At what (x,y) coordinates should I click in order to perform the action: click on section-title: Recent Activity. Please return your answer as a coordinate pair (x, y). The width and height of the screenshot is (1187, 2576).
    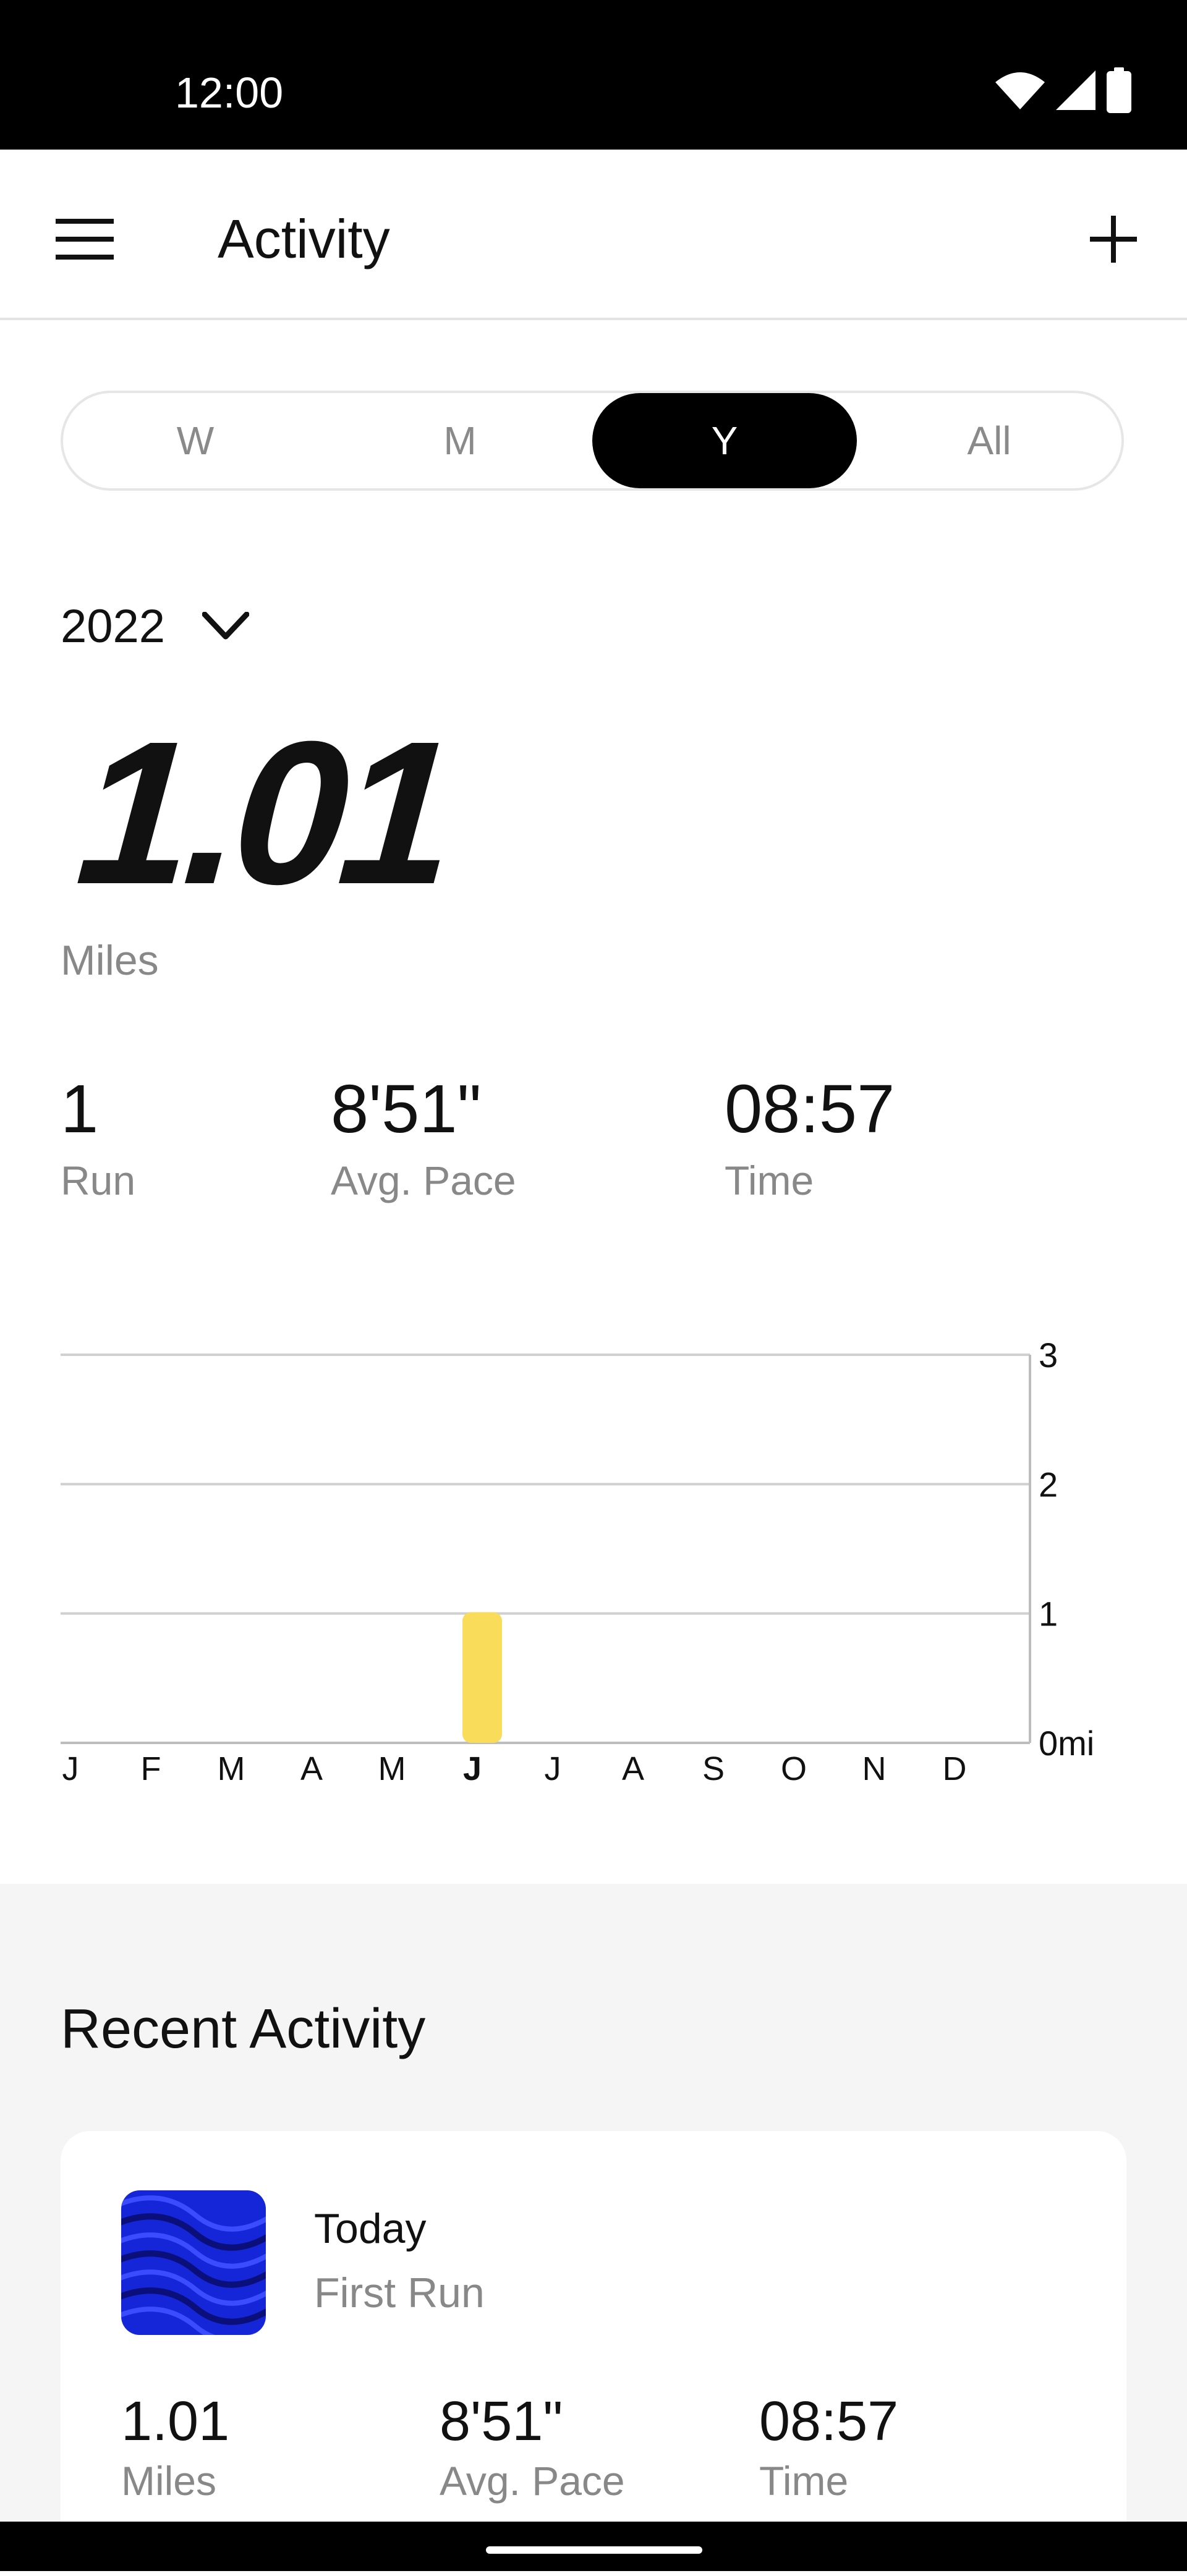
    Looking at the image, I should click on (244, 2029).